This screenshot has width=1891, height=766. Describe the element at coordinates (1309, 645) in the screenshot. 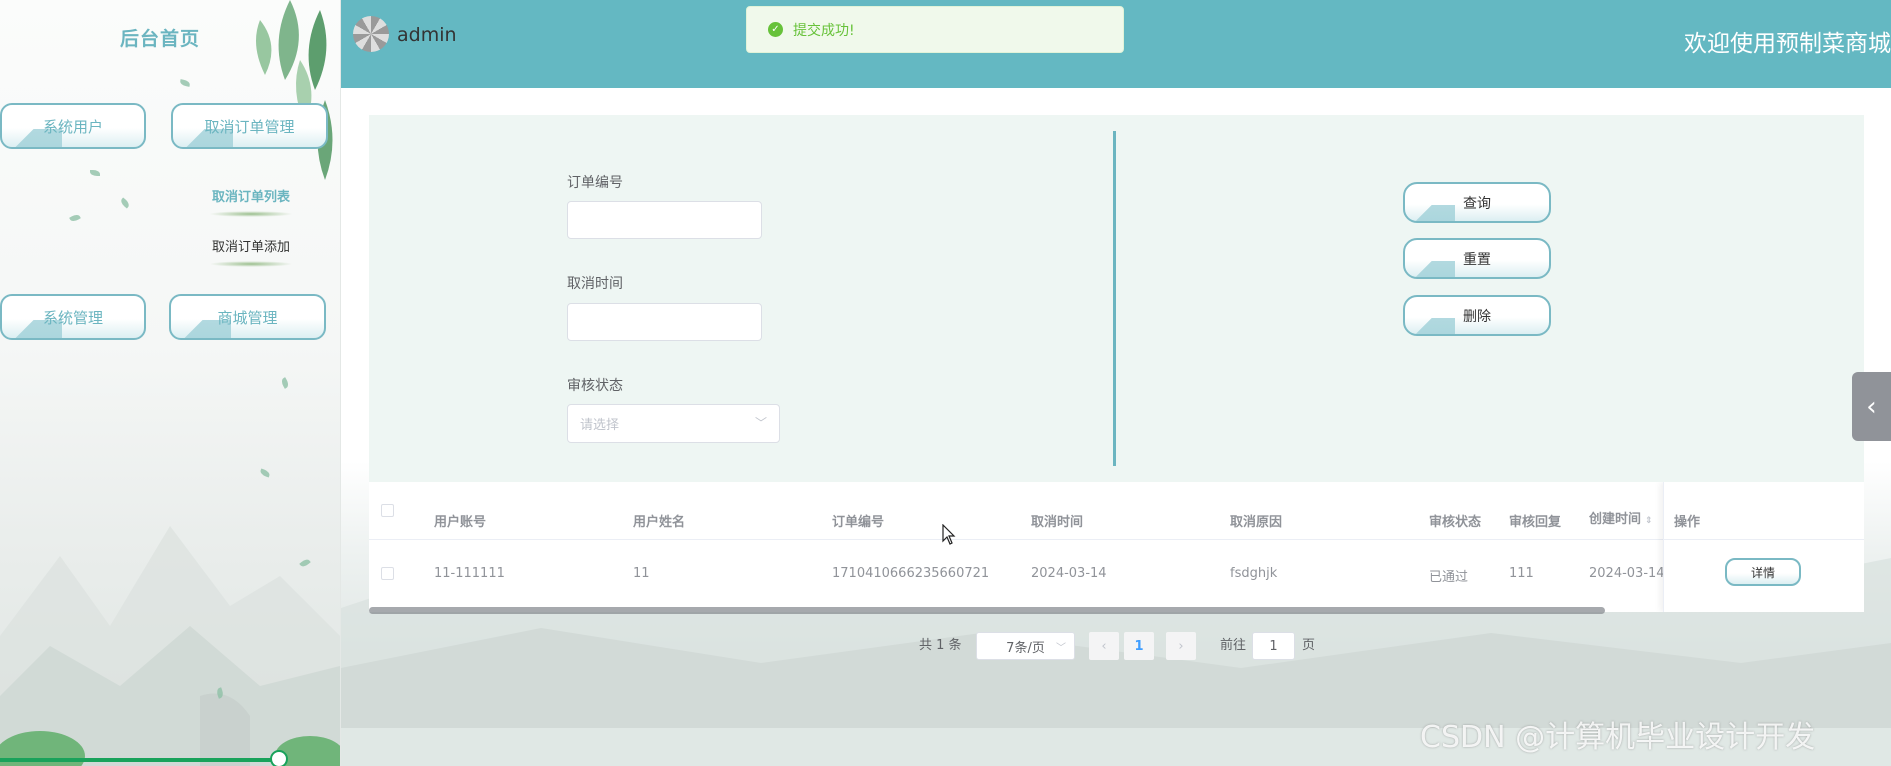

I see `goto-suffix: 页` at that location.